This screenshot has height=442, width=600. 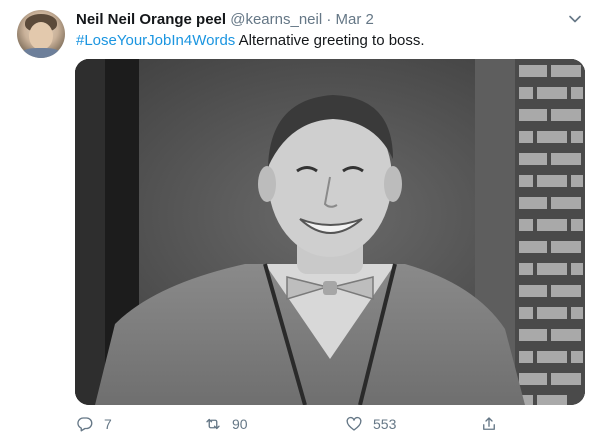 What do you see at coordinates (85, 424) in the screenshot?
I see `reply-icon` at bounding box center [85, 424].